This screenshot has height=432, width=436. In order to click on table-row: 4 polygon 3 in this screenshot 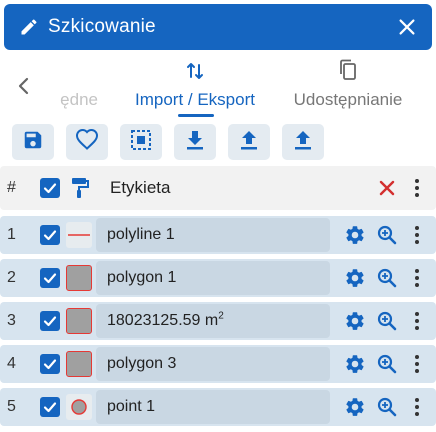, I will do `click(218, 364)`.